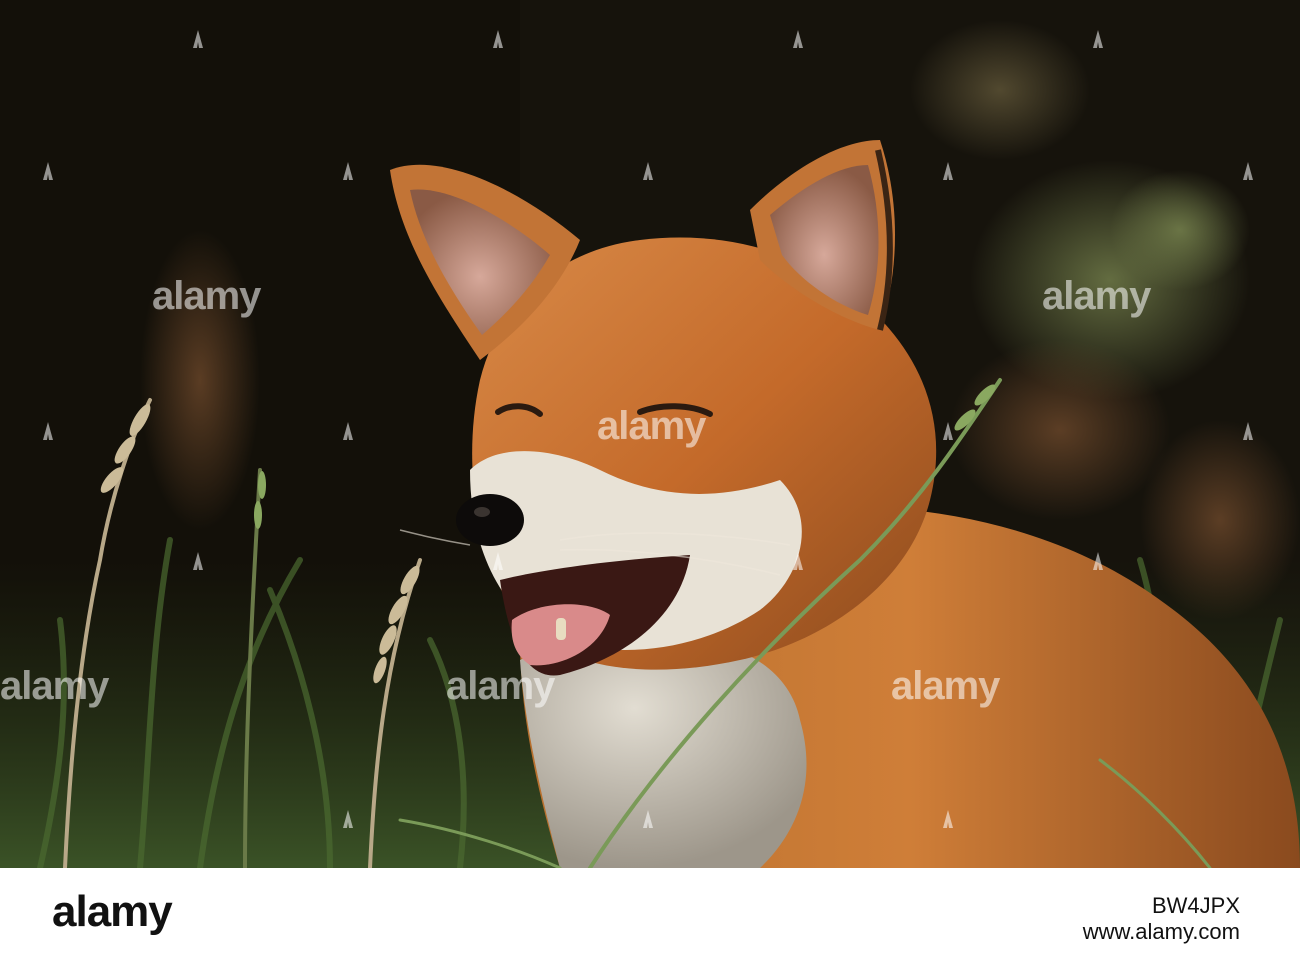  Describe the element at coordinates (1161, 931) in the screenshot. I see `site-url: www.alamy.com` at that location.